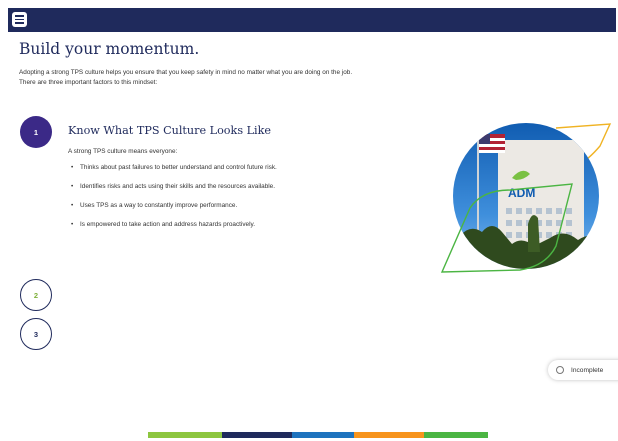 This screenshot has height=441, width=618. What do you see at coordinates (123, 151) in the screenshot?
I see `section-lead: A strong TPS culture means everyone:` at bounding box center [123, 151].